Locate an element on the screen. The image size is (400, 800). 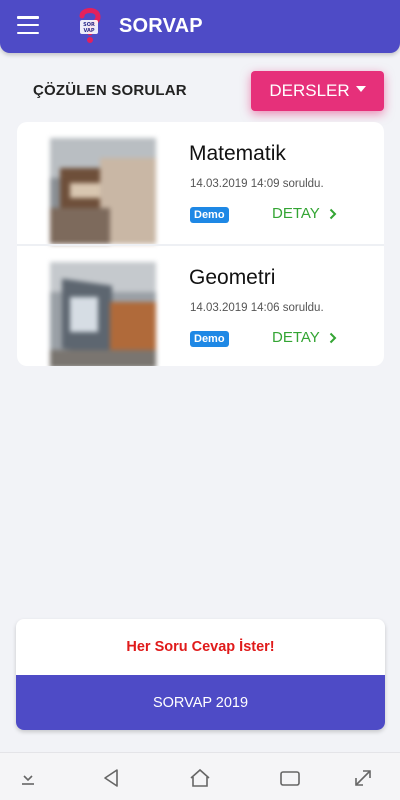
question-date: 14.03.2019 14:06 soruldu. is located at coordinates (257, 308).